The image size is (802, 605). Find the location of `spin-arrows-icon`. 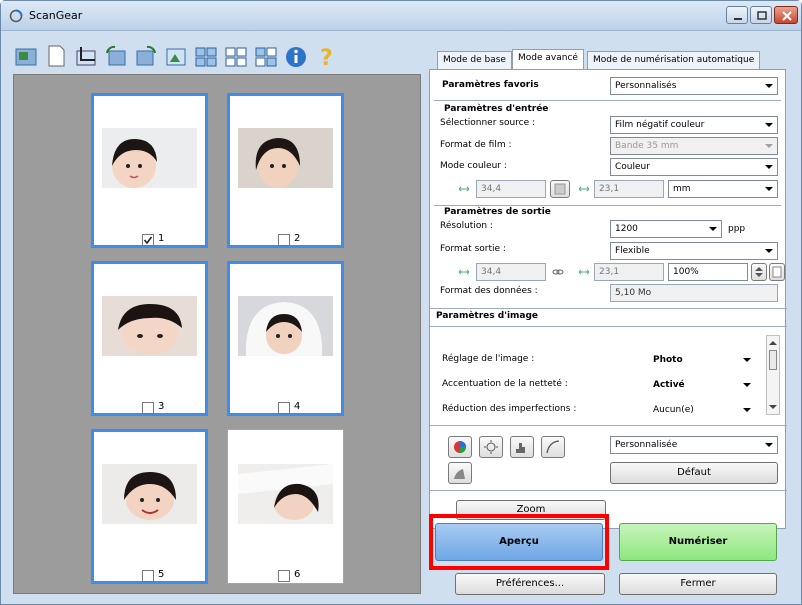

spin-arrows-icon is located at coordinates (759, 272).